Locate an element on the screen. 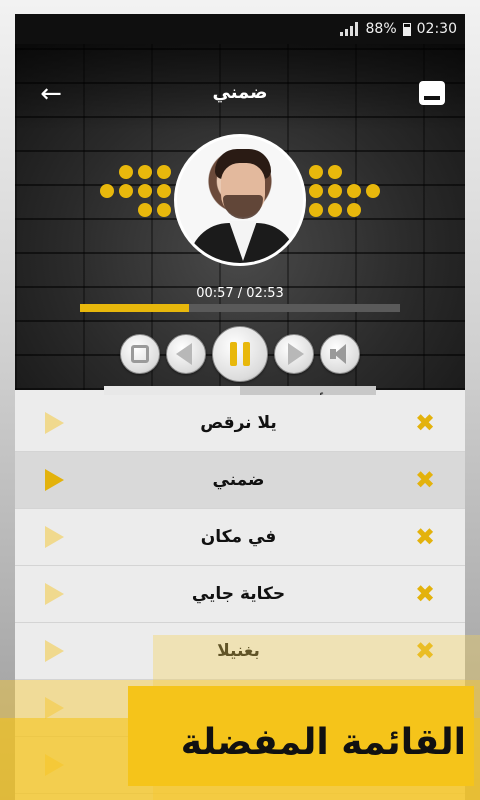 The image size is (480, 800). song-row: في مكان ✖ is located at coordinates (240, 537).